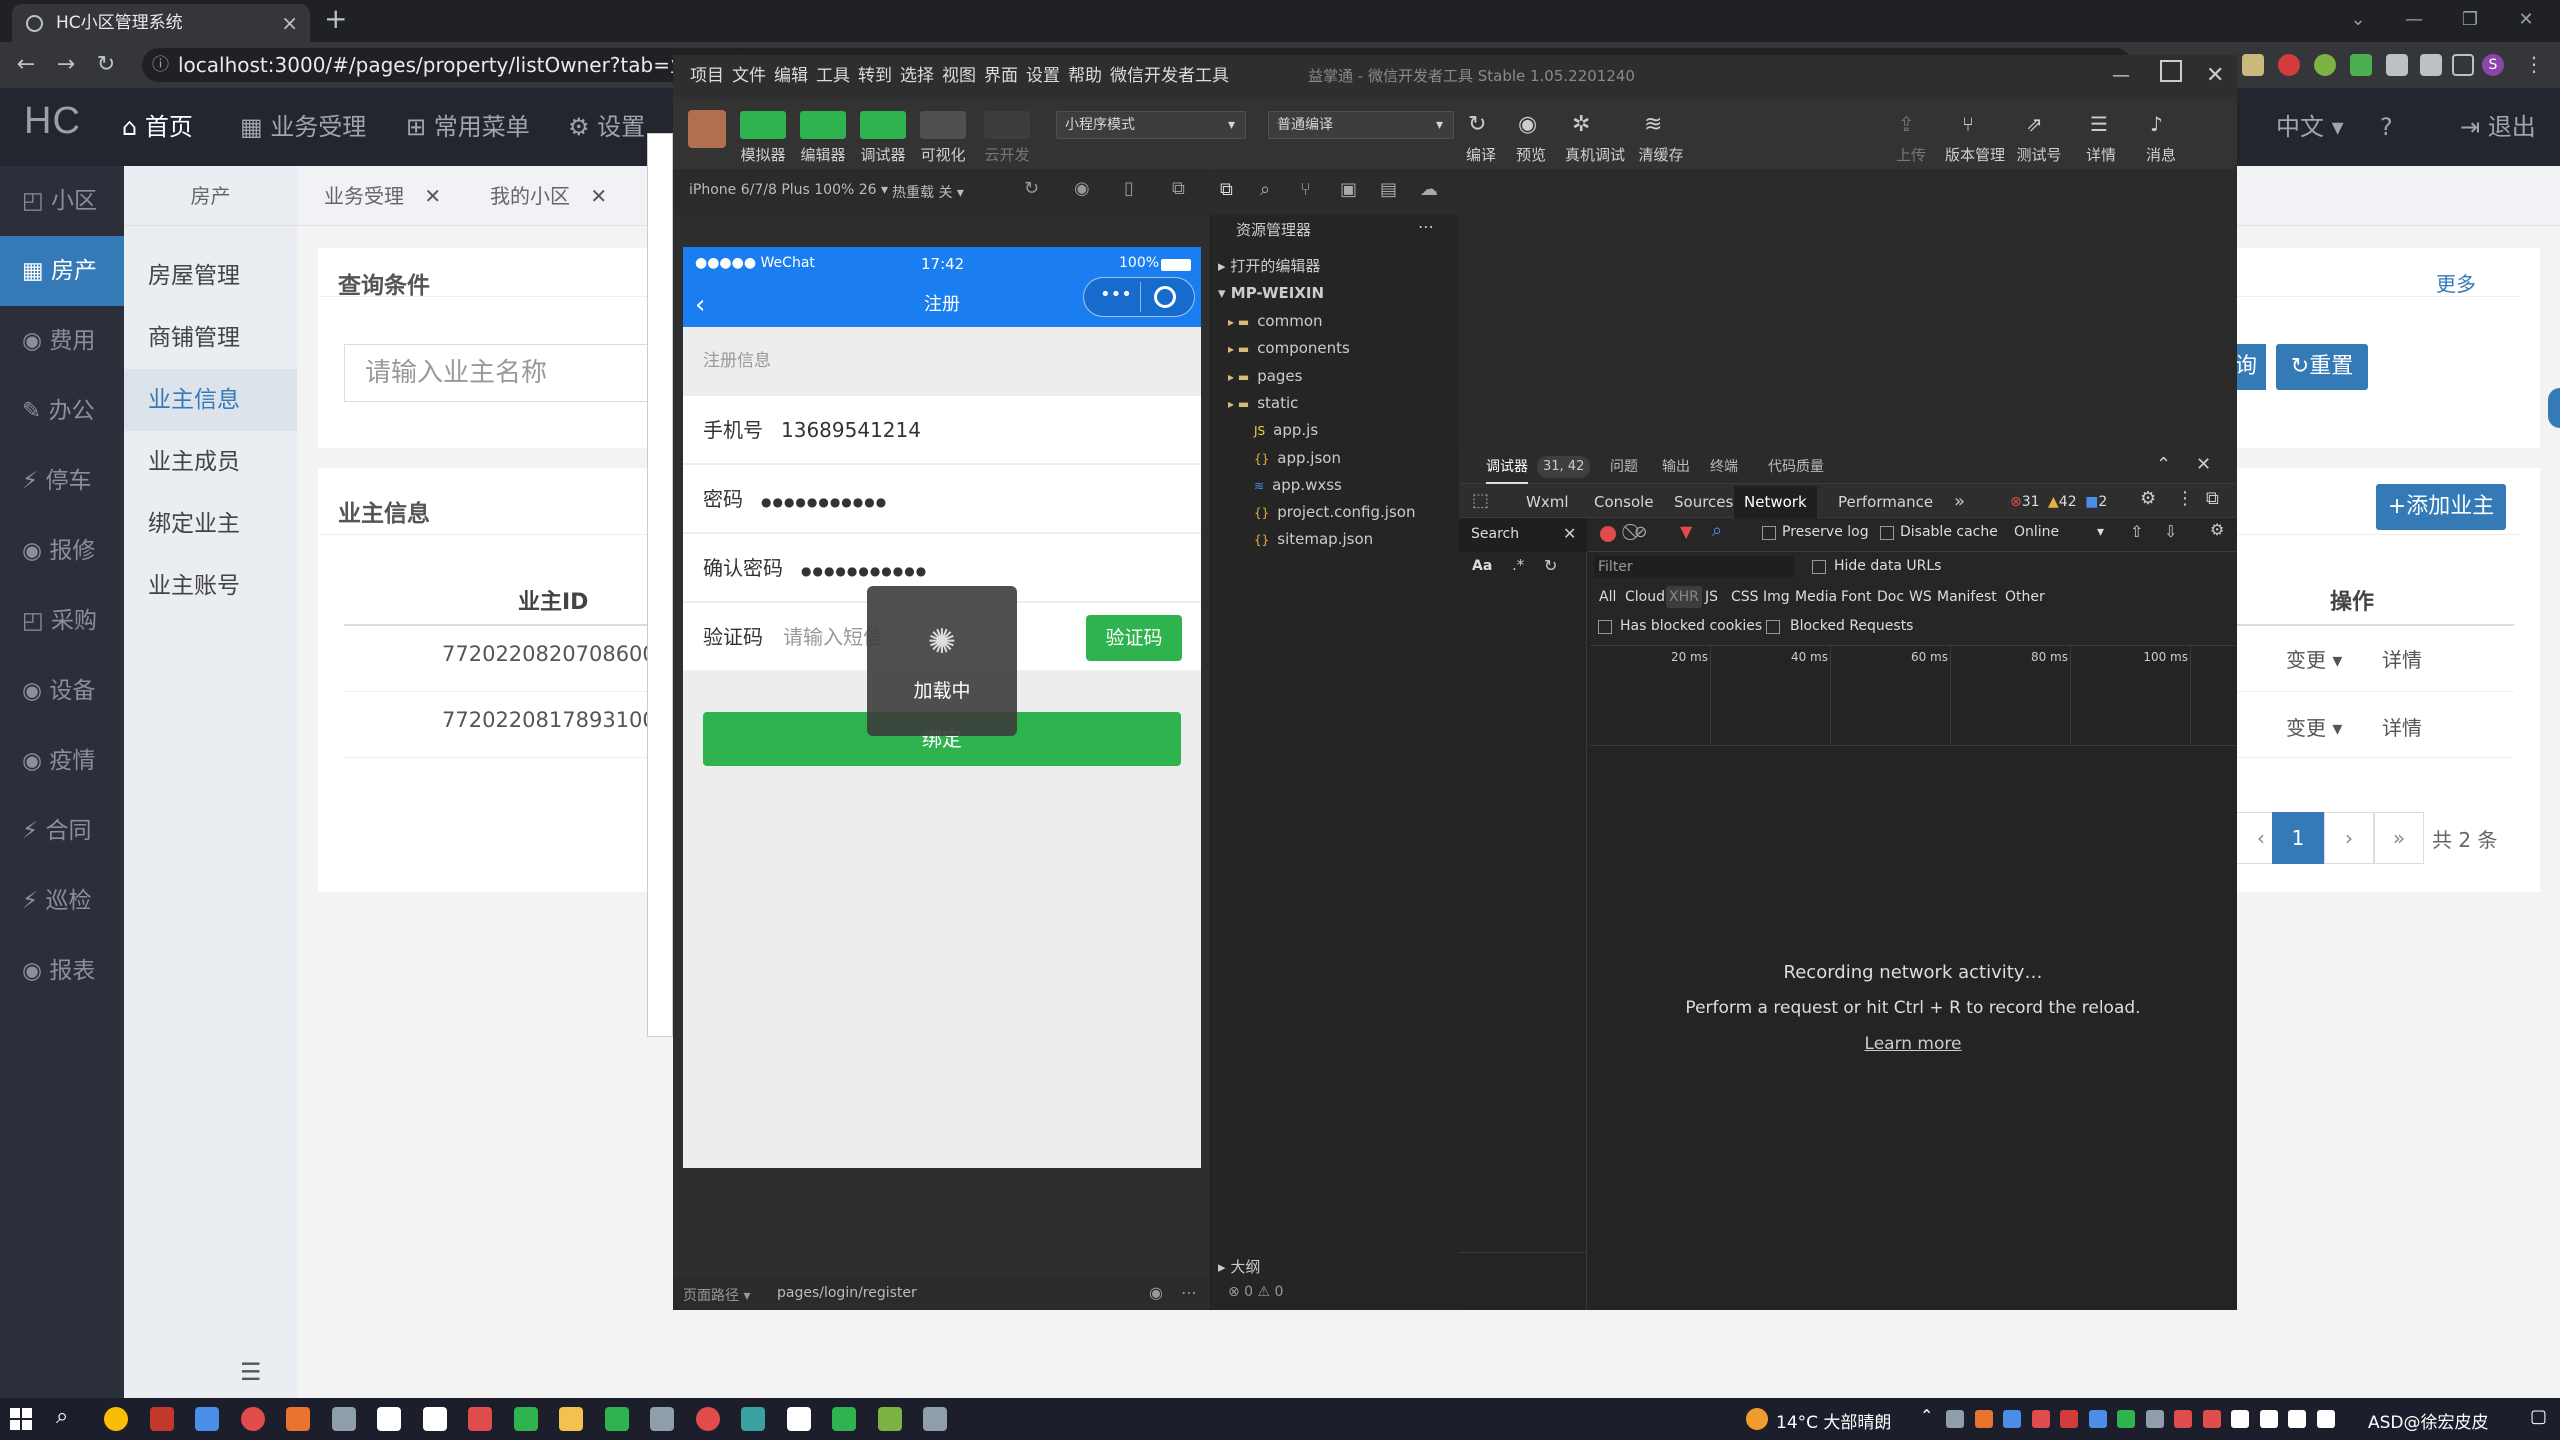 This screenshot has height=1440, width=2560. Describe the element at coordinates (1684, 597) in the screenshot. I see `type-filter: XHR` at that location.